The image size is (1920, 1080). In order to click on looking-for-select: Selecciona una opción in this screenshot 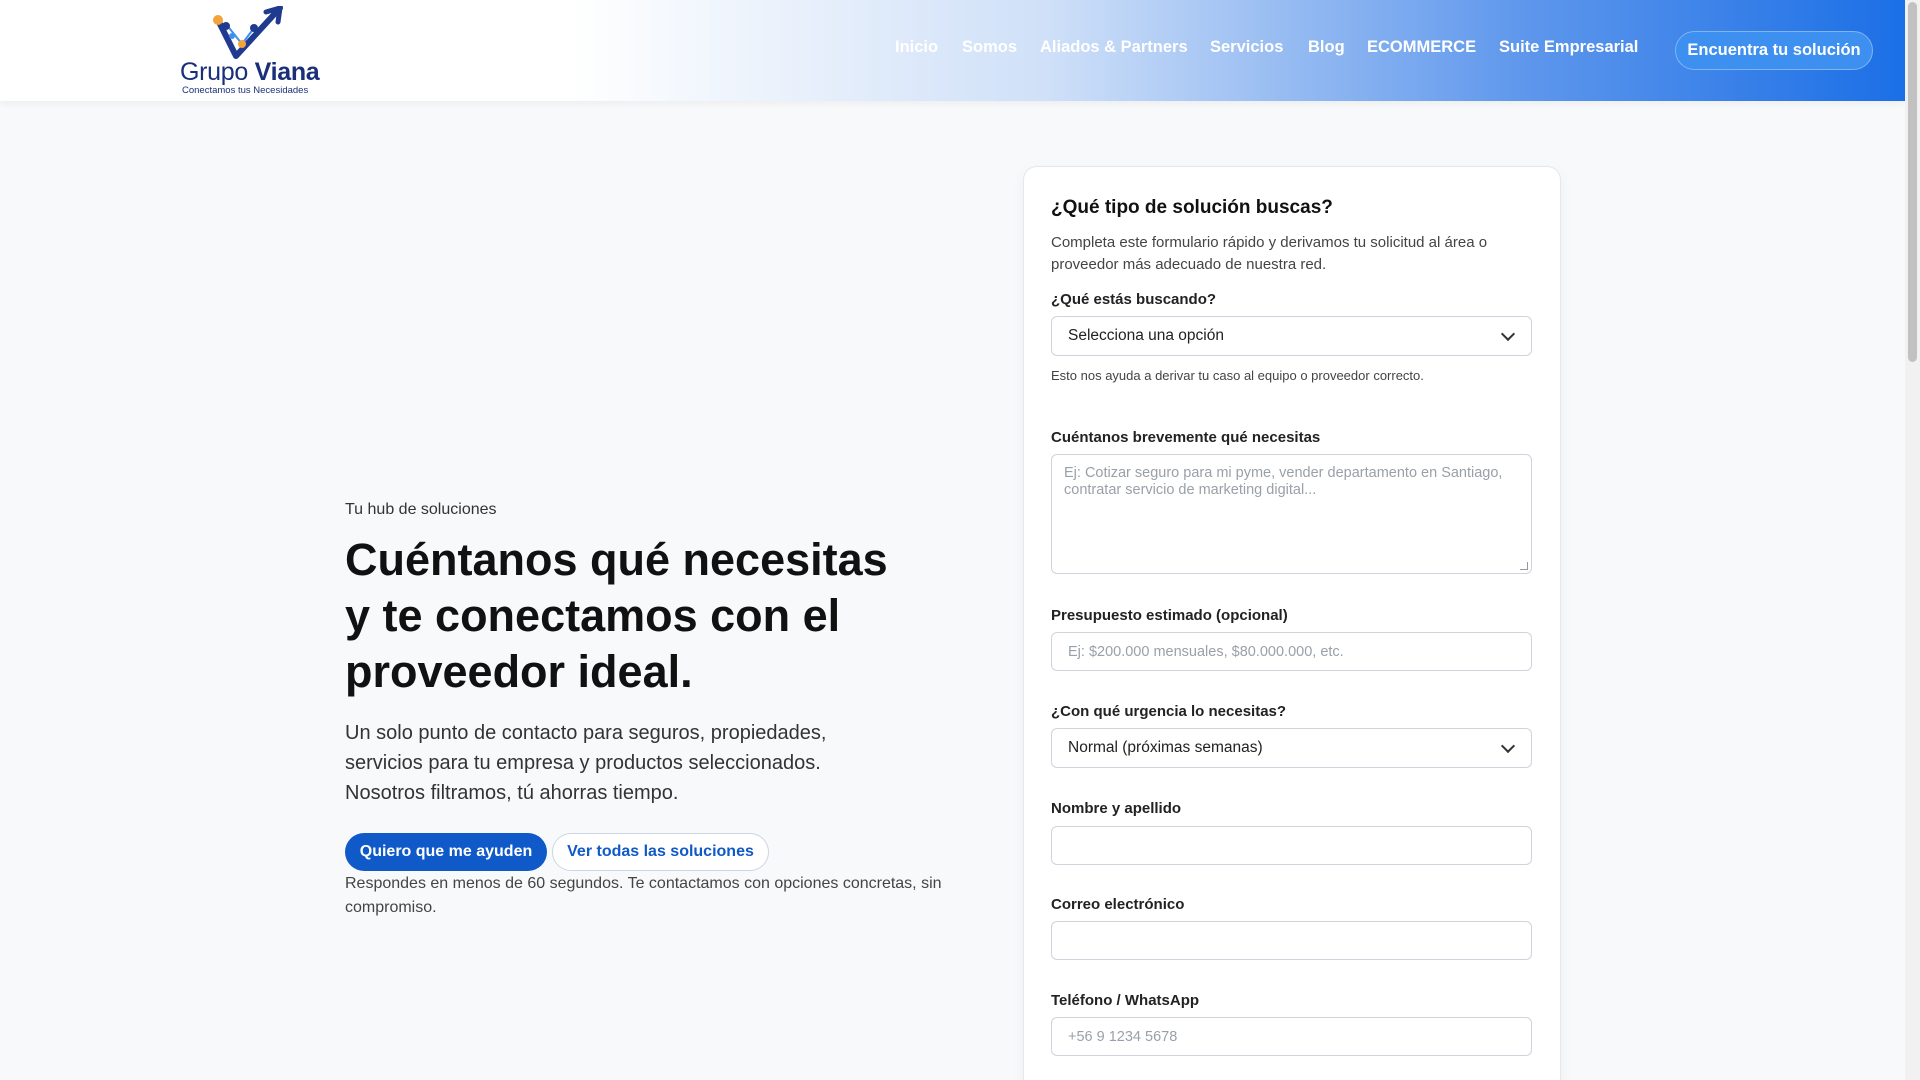, I will do `click(1291, 336)`.